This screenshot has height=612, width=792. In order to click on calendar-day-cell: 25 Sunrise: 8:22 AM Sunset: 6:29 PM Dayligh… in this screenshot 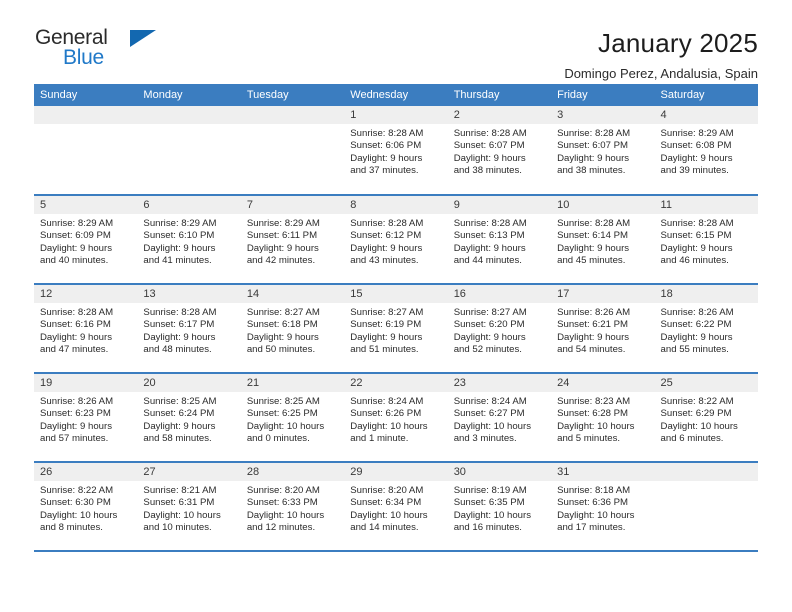, I will do `click(706, 418)`.